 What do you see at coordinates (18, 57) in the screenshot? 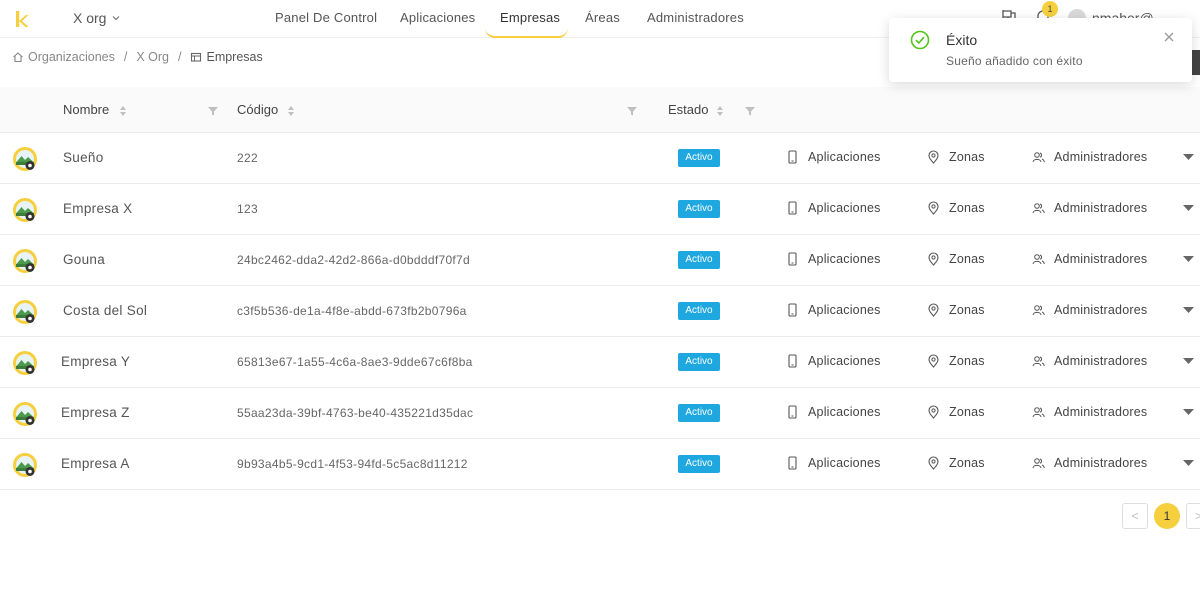
I see `home-icon` at bounding box center [18, 57].